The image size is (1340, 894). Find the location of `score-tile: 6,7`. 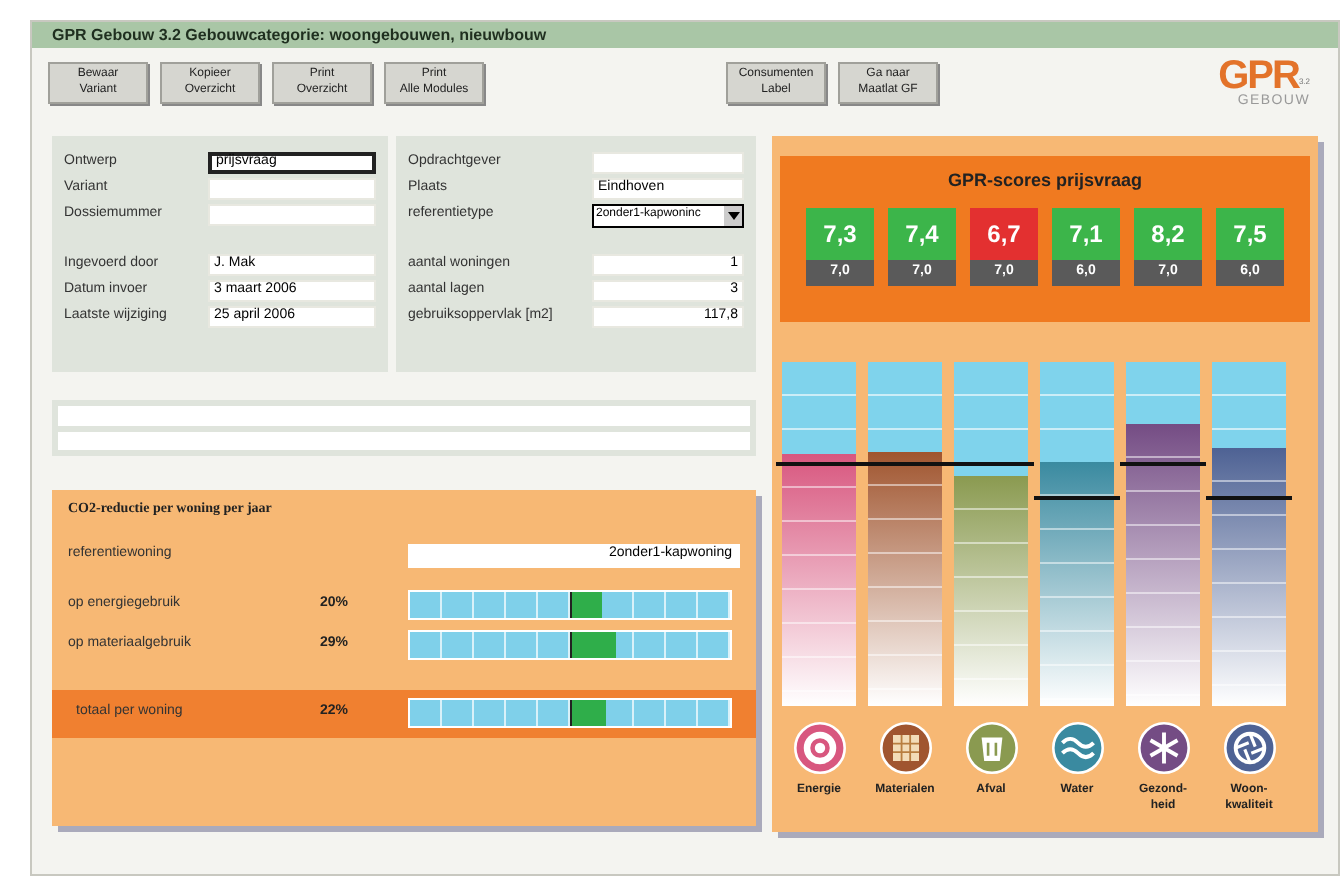

score-tile: 6,7 is located at coordinates (1004, 233).